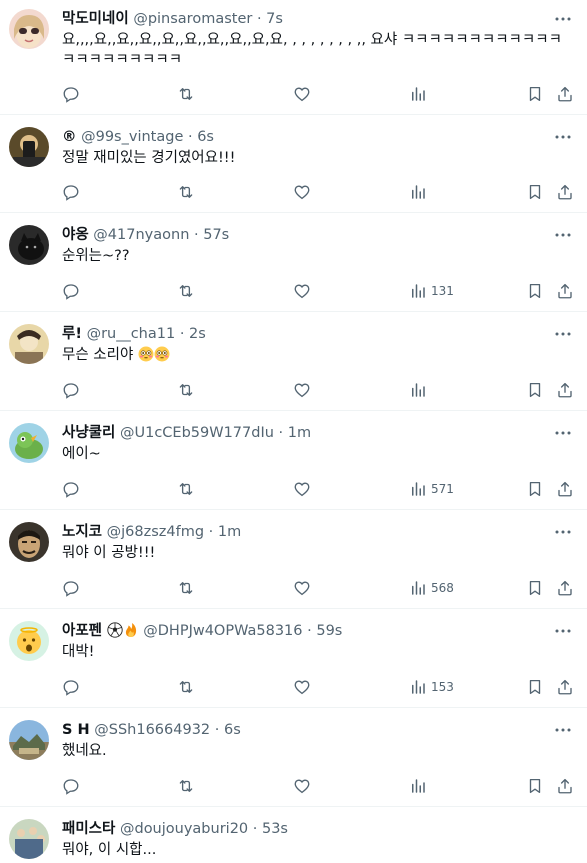 The width and height of the screenshot is (587, 863). I want to click on timestamp: 7s, so click(274, 19).